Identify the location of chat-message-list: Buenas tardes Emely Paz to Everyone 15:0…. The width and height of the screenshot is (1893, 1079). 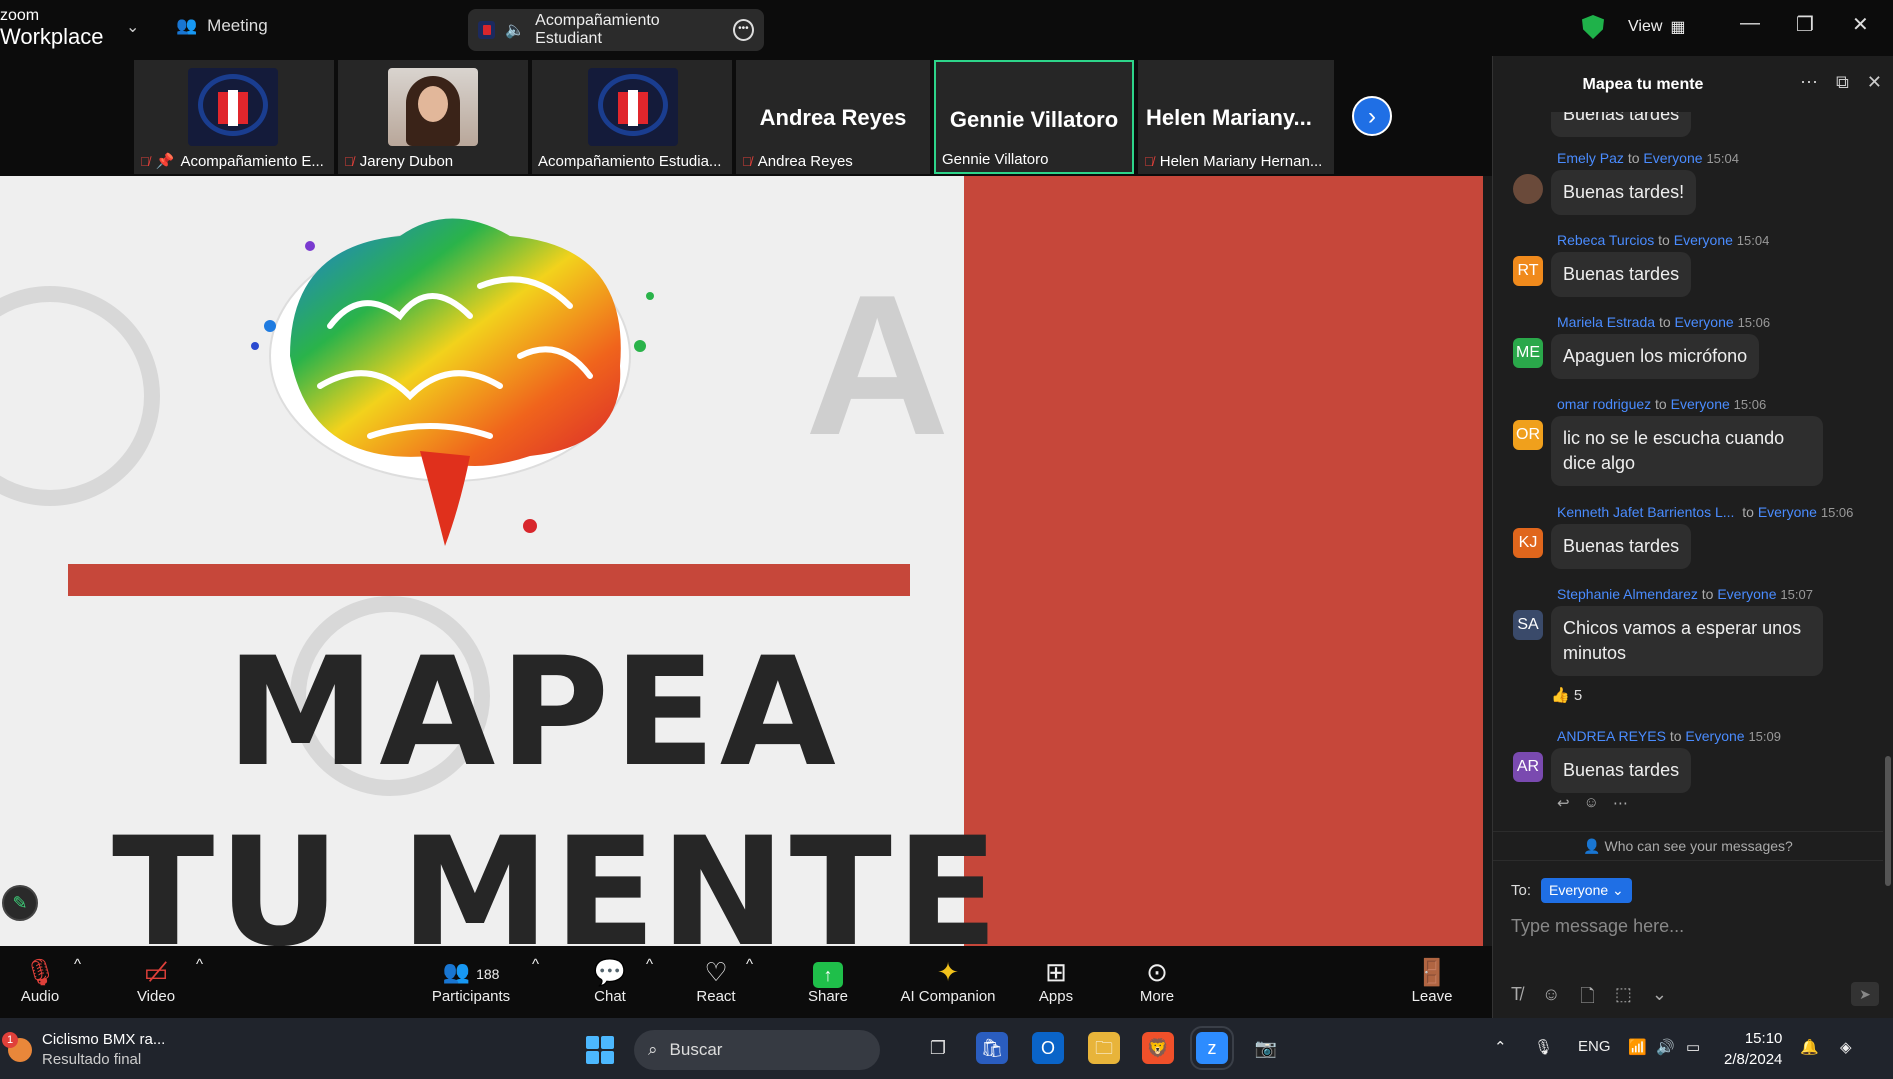
(1688, 472).